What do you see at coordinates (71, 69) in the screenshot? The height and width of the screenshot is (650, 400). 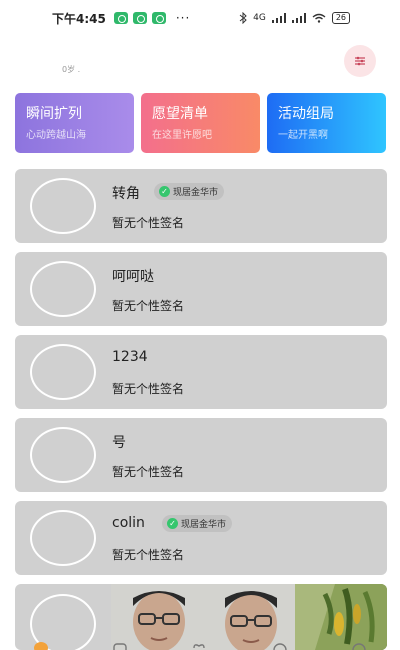 I see `age-text: 0岁 .` at bounding box center [71, 69].